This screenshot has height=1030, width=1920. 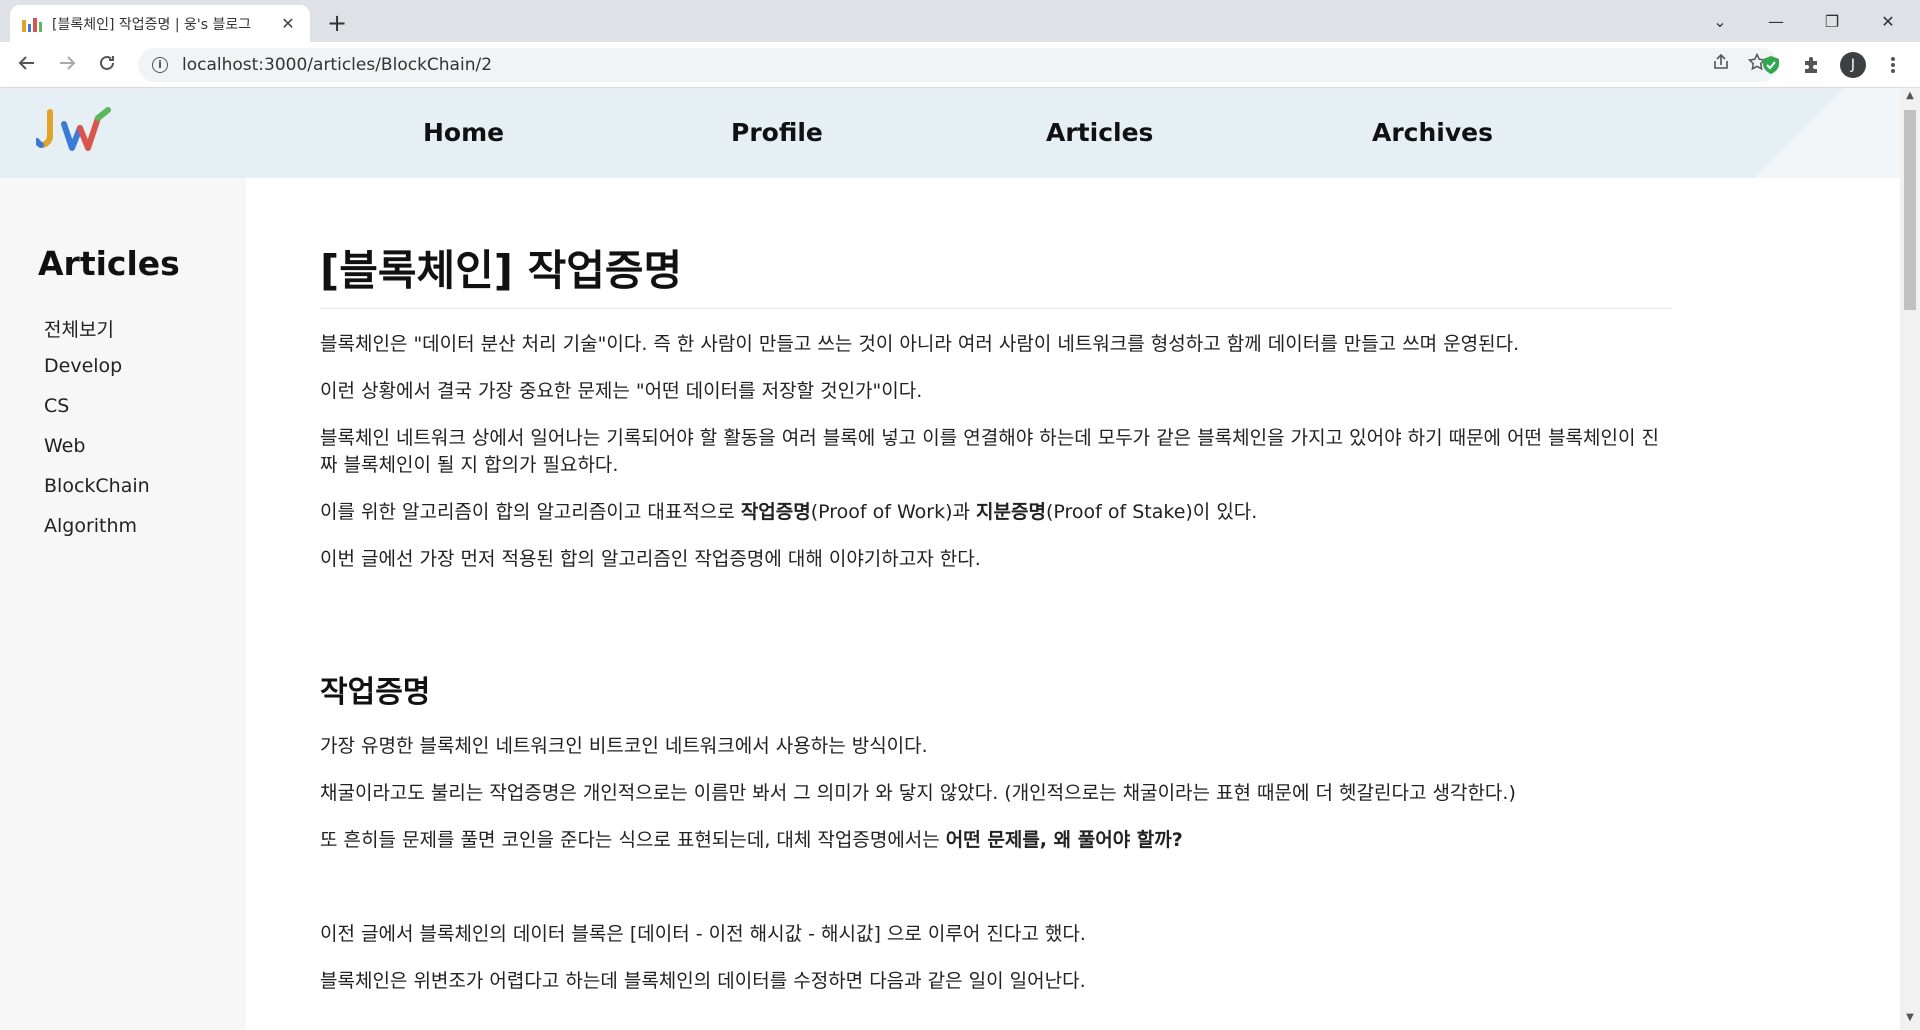 What do you see at coordinates (1832, 21) in the screenshot?
I see `restore-button: ❐` at bounding box center [1832, 21].